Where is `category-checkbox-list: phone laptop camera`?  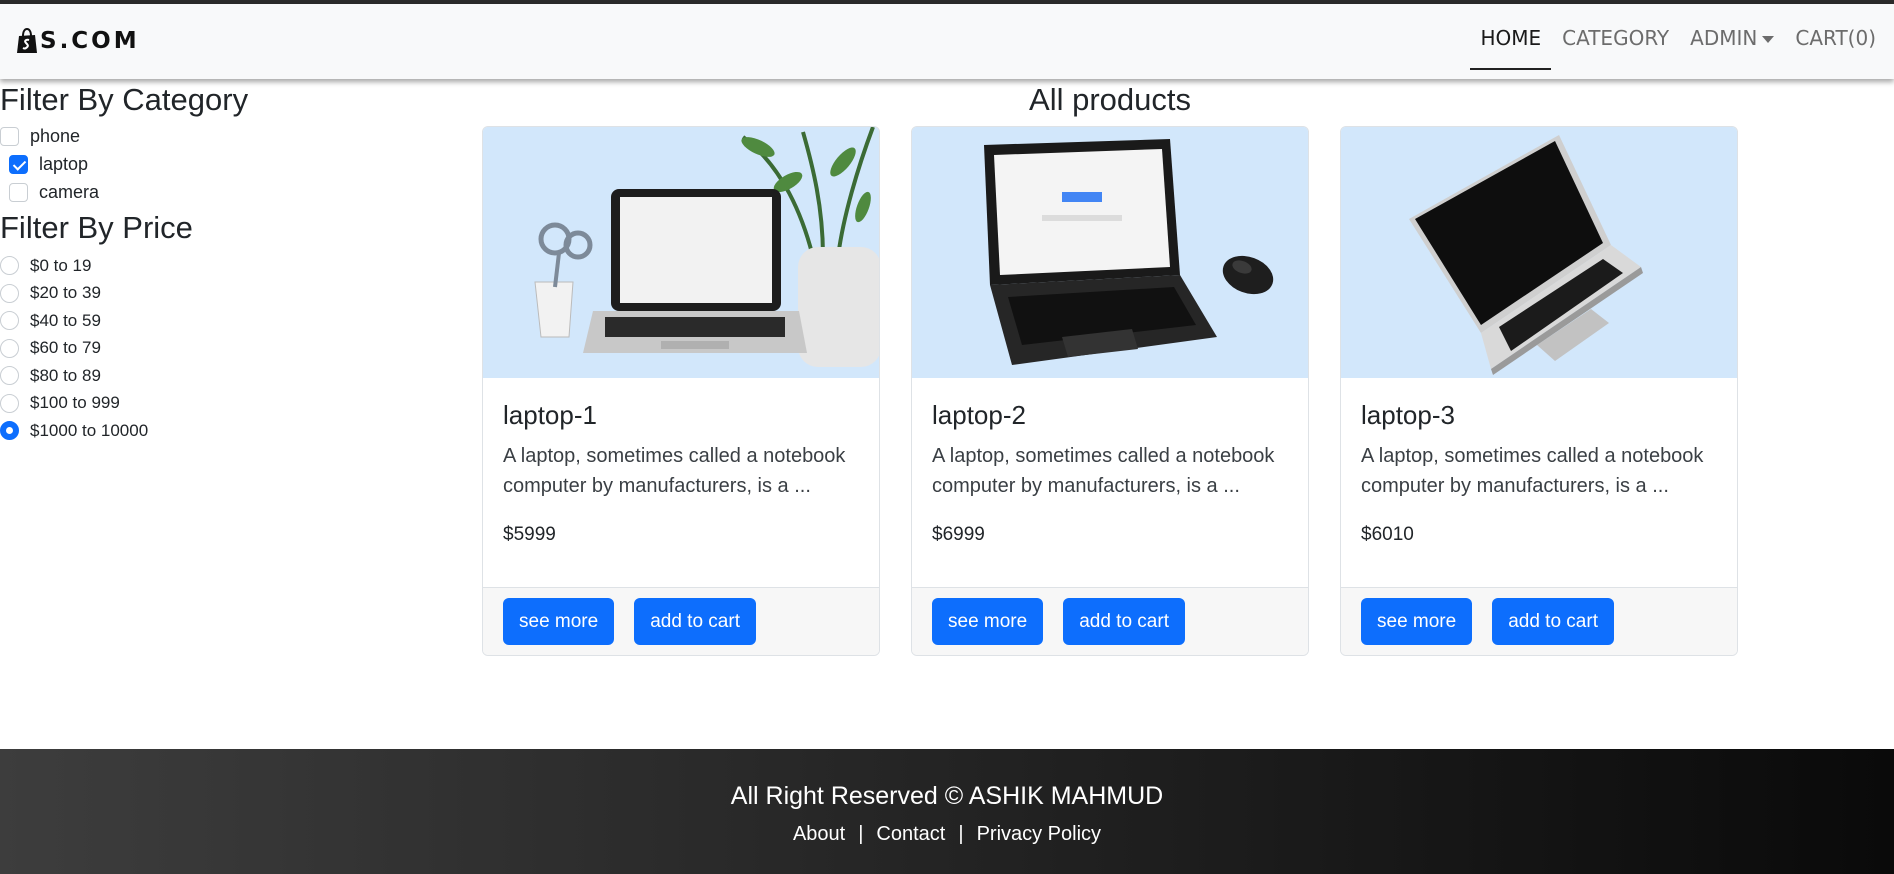
category-checkbox-list: phone laptop camera is located at coordinates (235, 164).